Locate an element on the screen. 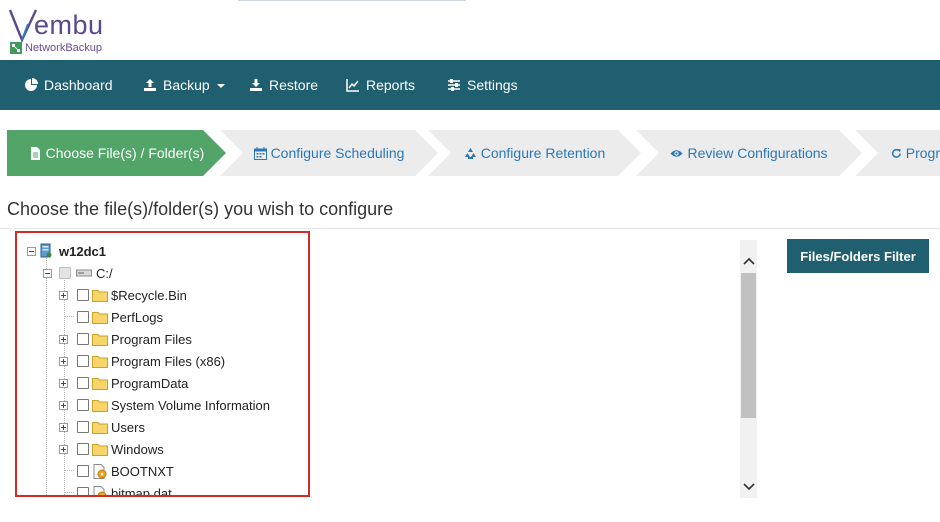  item-label: Windows is located at coordinates (137, 449).